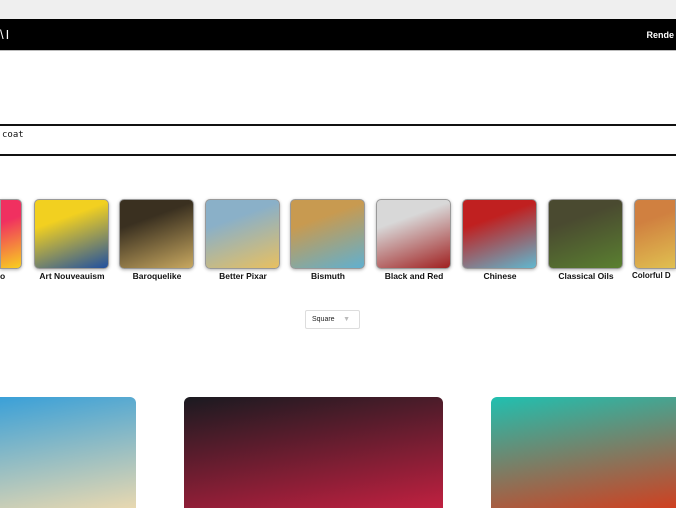 This screenshot has height=508, width=676. What do you see at coordinates (323, 319) in the screenshot?
I see `aspect-ratio-value: Square` at bounding box center [323, 319].